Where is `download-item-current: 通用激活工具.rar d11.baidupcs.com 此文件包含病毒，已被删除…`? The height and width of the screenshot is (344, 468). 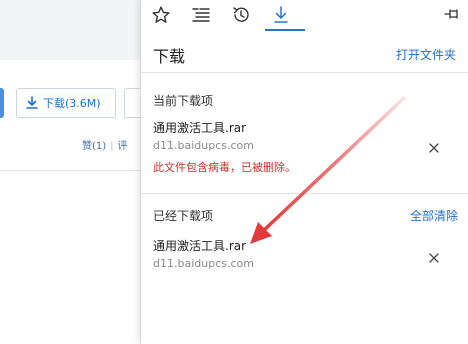
download-item-current: 通用激活工具.rar d11.baidupcs.com 此文件包含病毒，已被删除… is located at coordinates (308, 150).